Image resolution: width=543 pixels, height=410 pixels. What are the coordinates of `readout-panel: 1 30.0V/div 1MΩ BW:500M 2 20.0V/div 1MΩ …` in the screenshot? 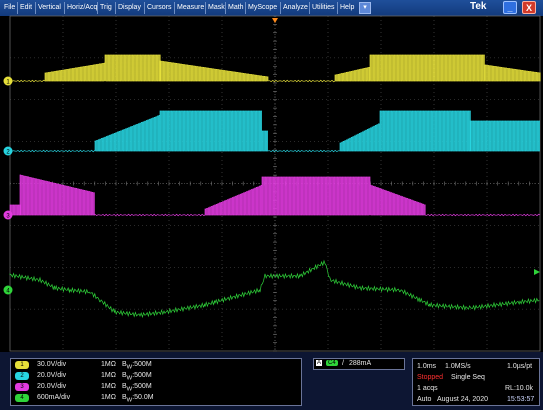 It's located at (271, 381).